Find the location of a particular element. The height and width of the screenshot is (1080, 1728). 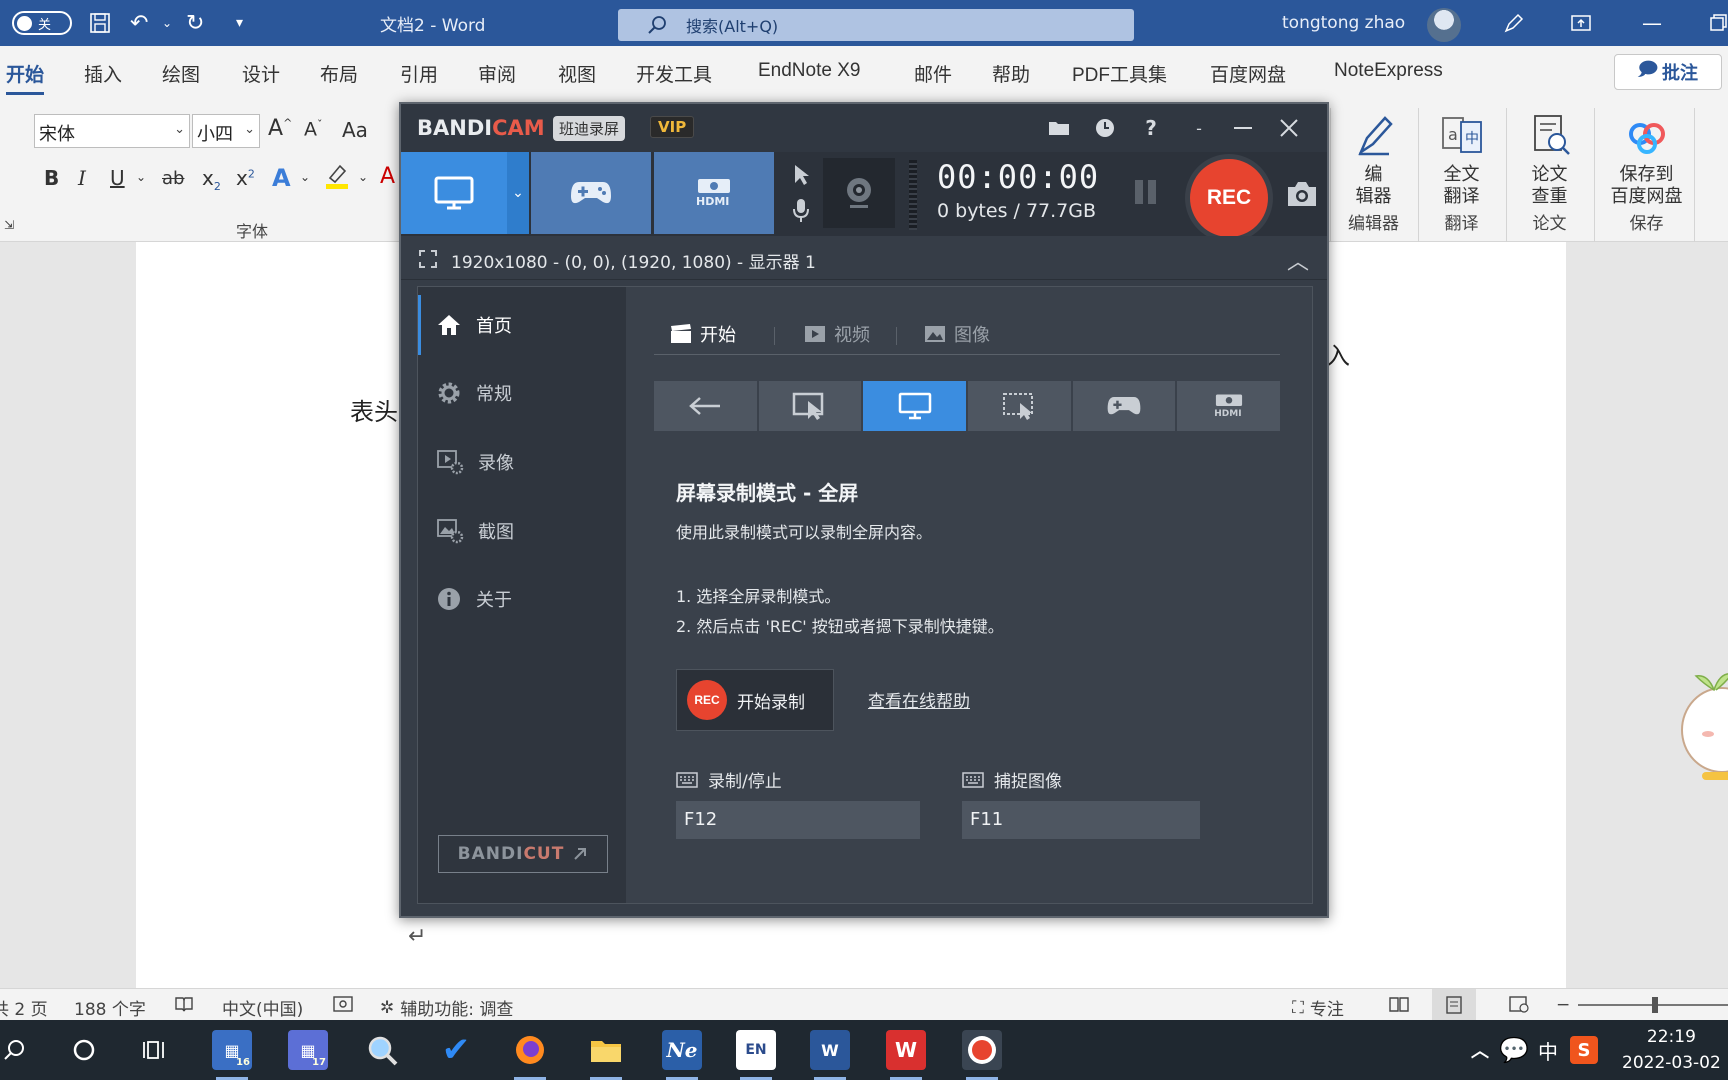

tab-home: 开始 is located at coordinates (25, 77).